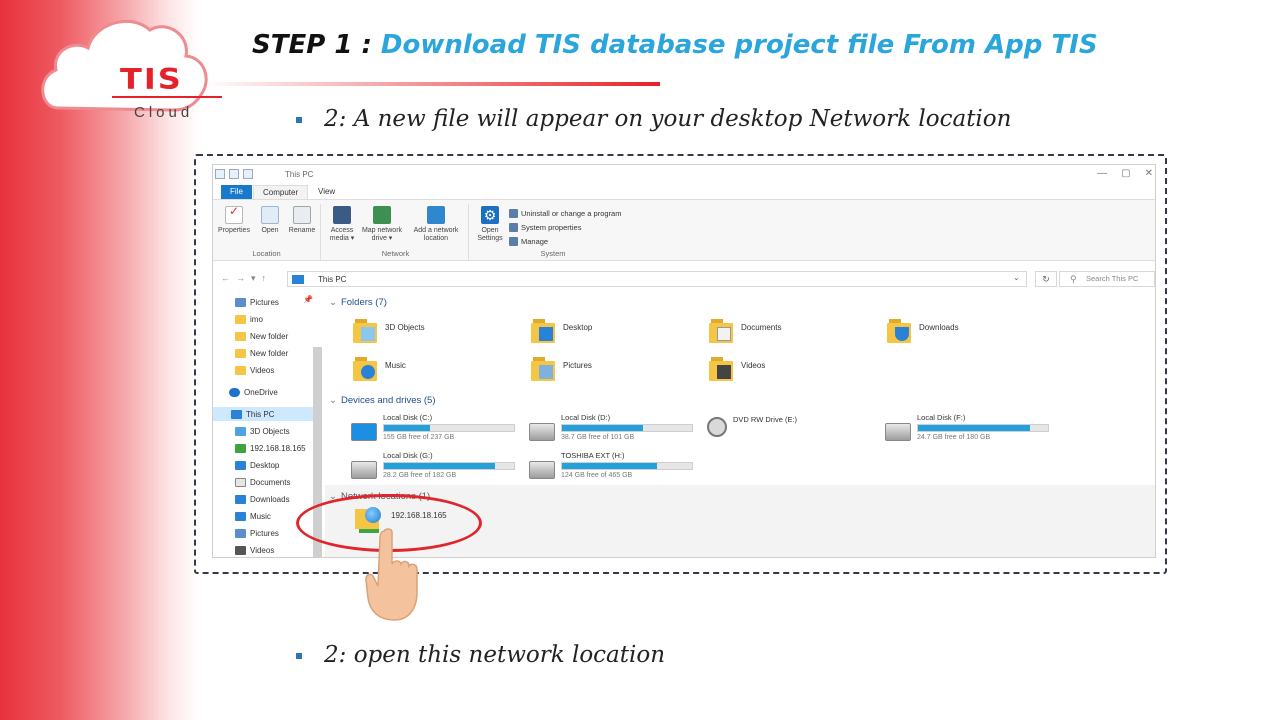 This screenshot has height=720, width=1280. I want to click on tab-file: File, so click(236, 192).